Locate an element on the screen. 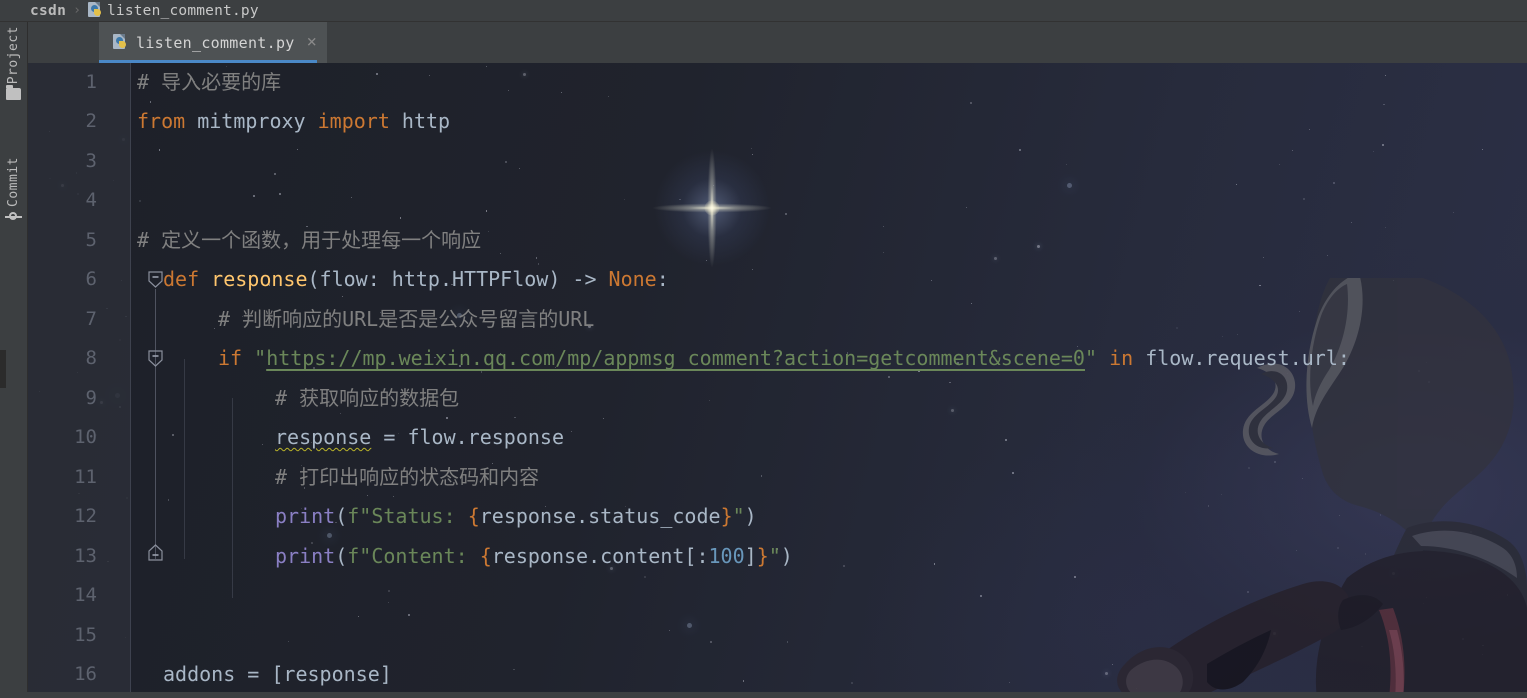 This screenshot has width=1527, height=698. line-number: 8 is located at coordinates (91, 358).